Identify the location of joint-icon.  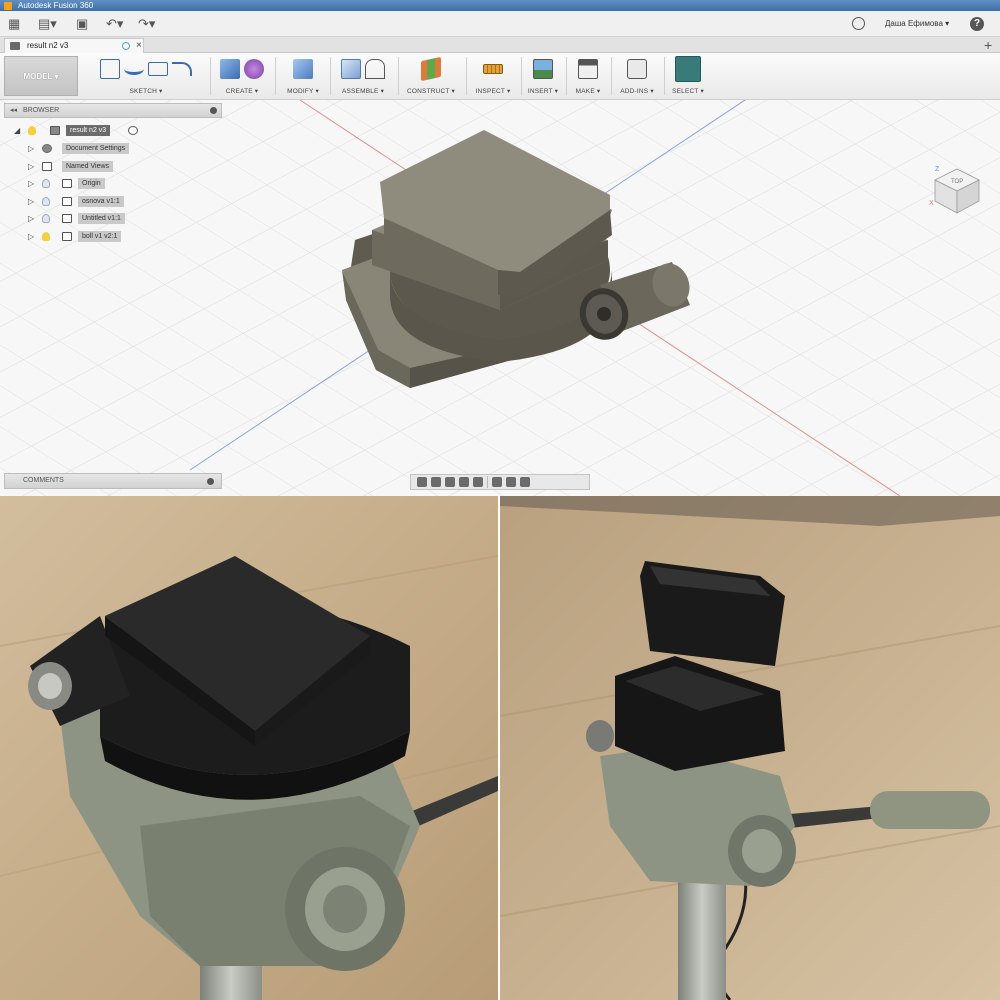
(375, 69).